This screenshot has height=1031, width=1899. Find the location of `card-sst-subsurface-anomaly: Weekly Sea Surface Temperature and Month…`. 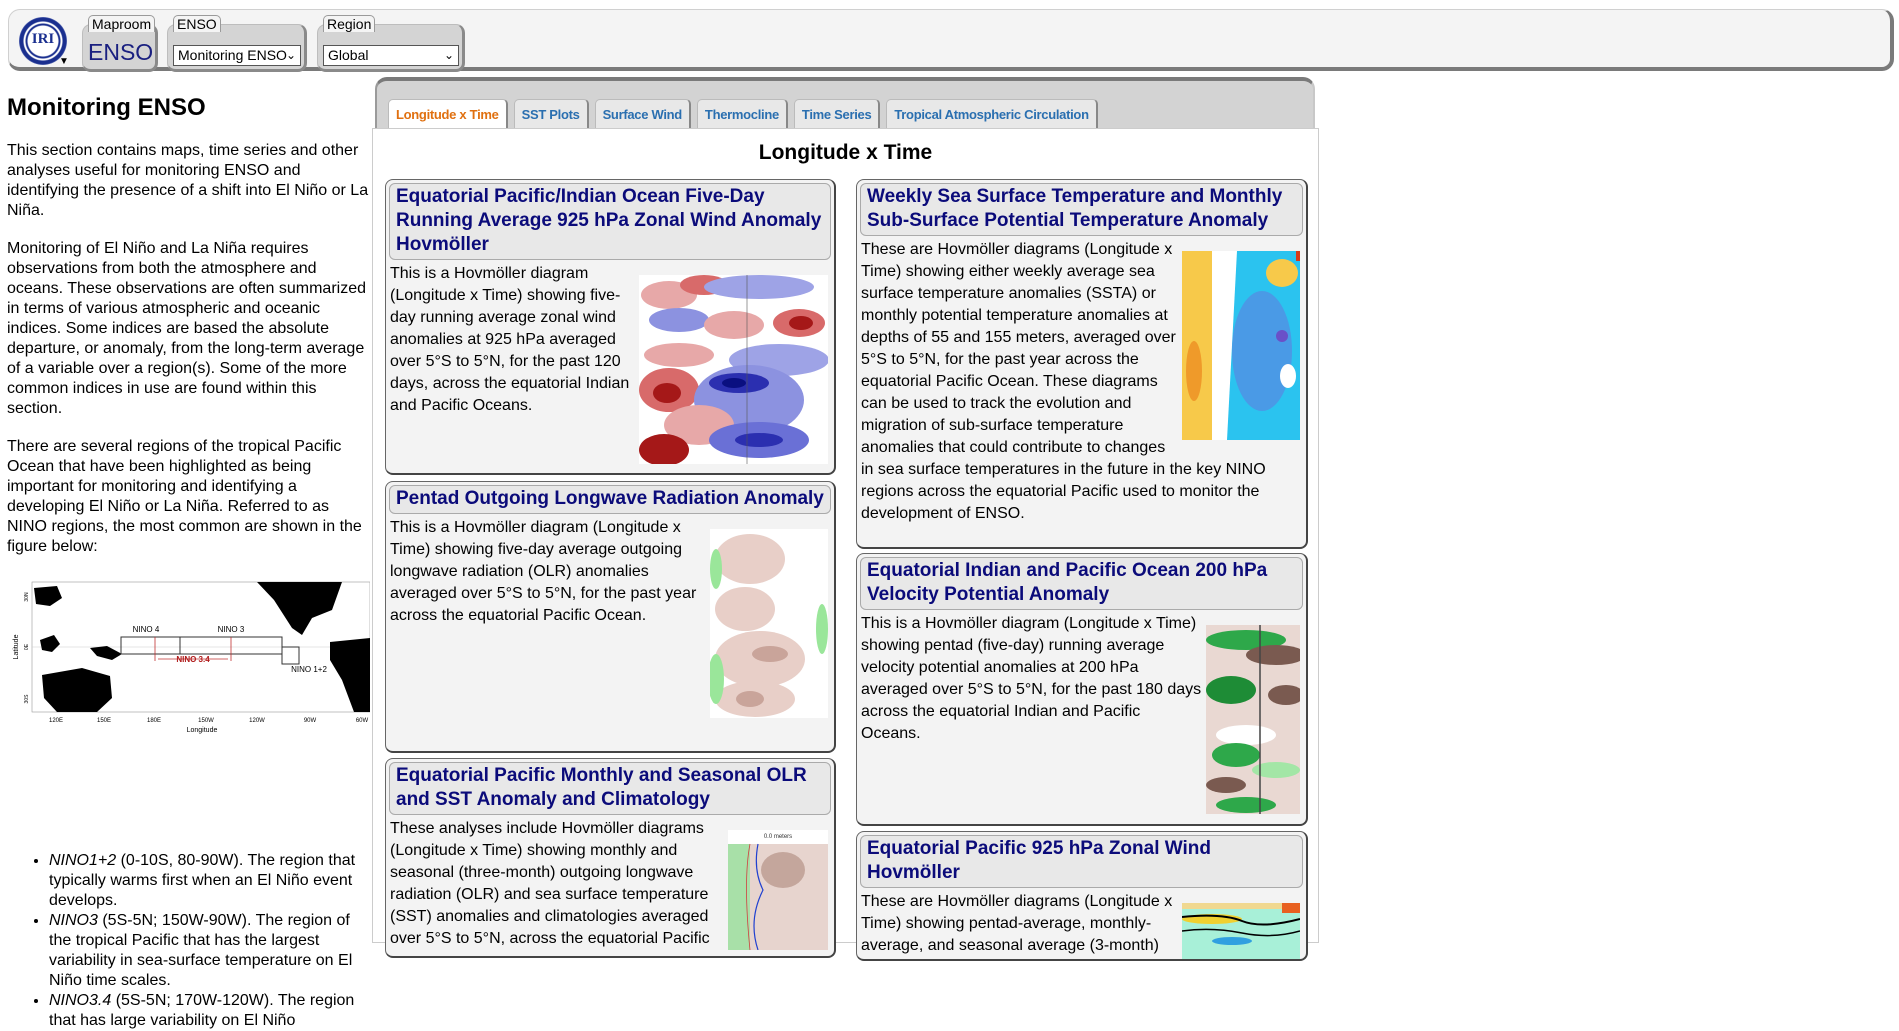

card-sst-subsurface-anomaly: Weekly Sea Surface Temperature and Month… is located at coordinates (1082, 364).